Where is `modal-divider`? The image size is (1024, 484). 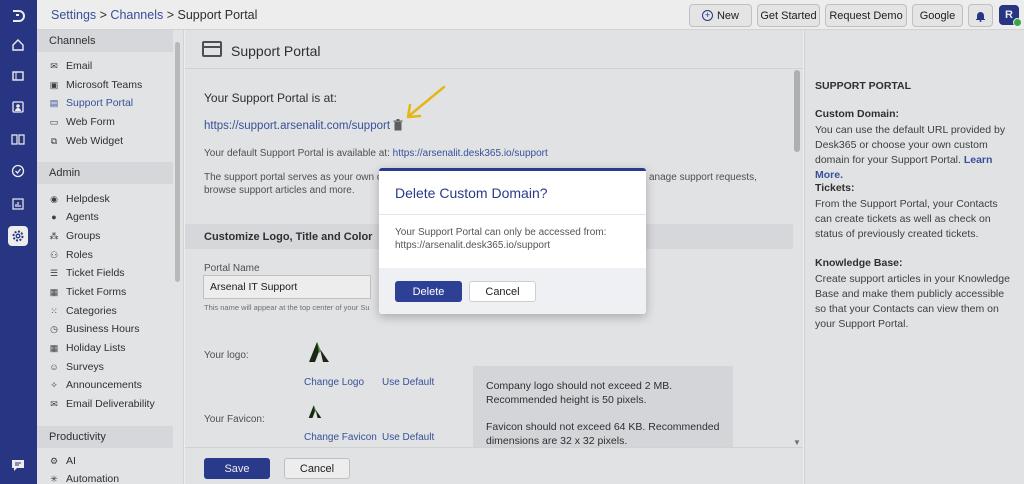
modal-divider is located at coordinates (512, 214).